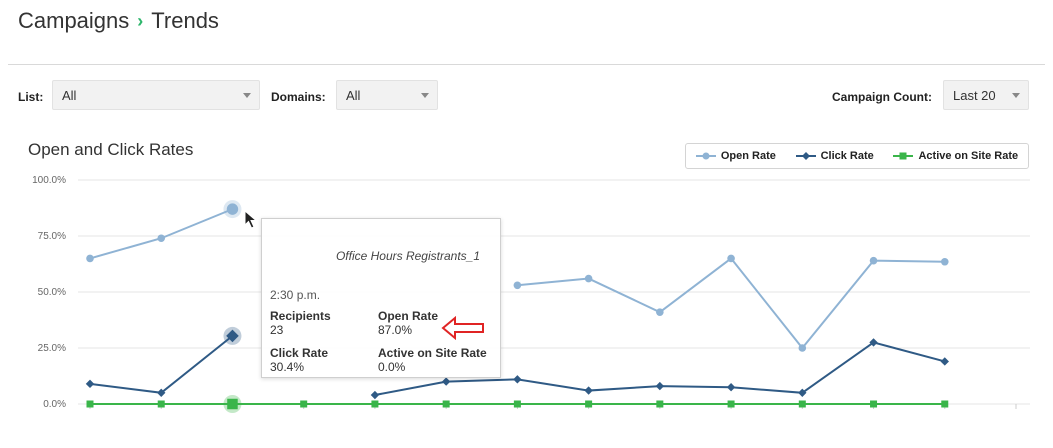 This screenshot has height=448, width=1053. I want to click on series-line-click-rate, so click(517, 366).